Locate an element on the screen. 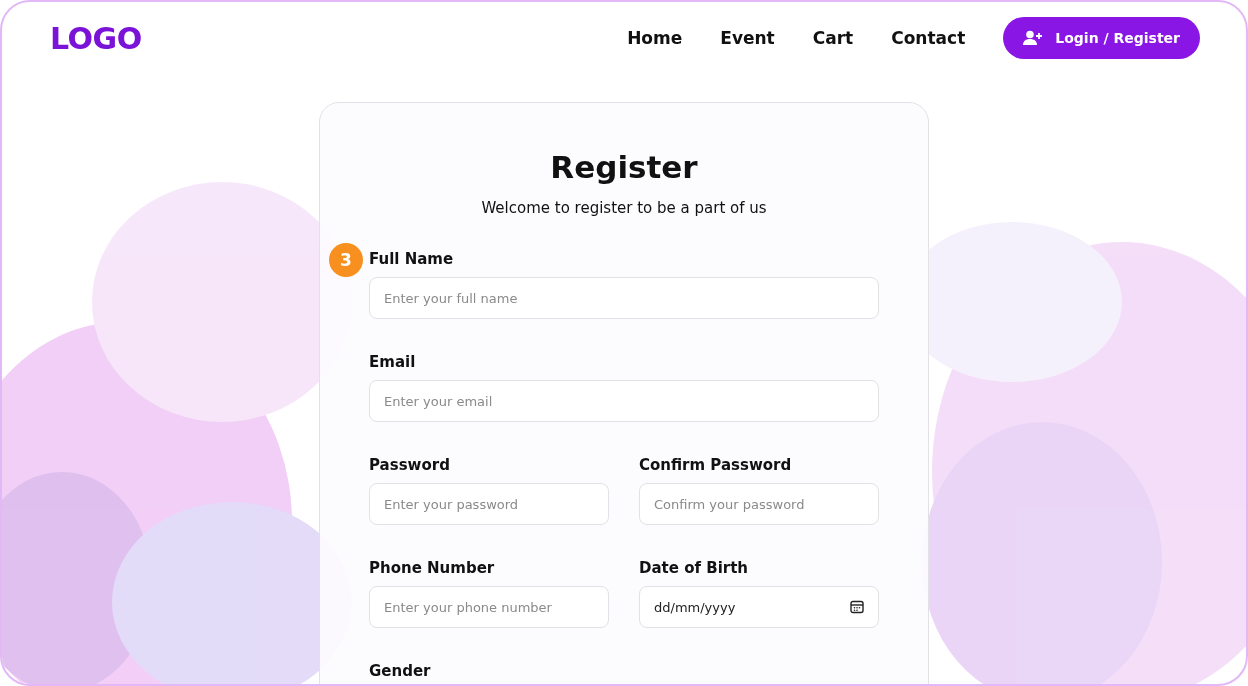 The image size is (1248, 686). logo: LOGO is located at coordinates (96, 38).